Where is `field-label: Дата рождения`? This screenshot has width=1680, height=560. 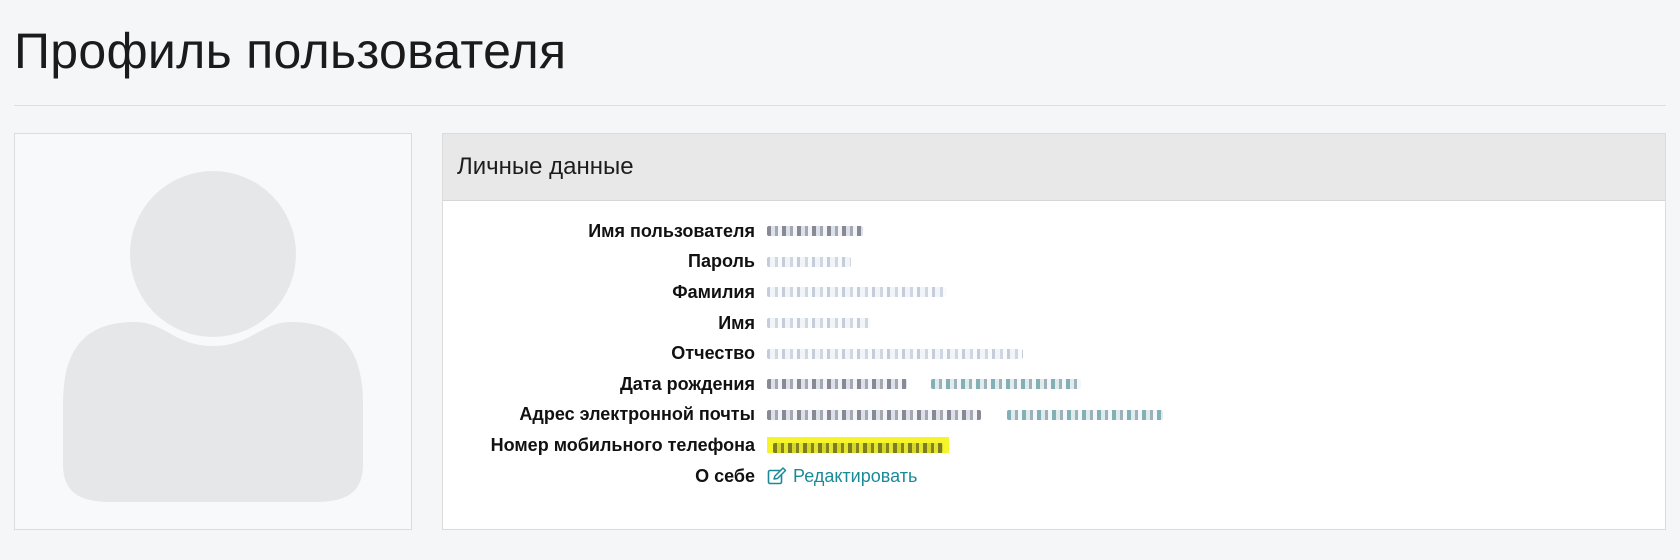
field-label: Дата рождения is located at coordinates (687, 383).